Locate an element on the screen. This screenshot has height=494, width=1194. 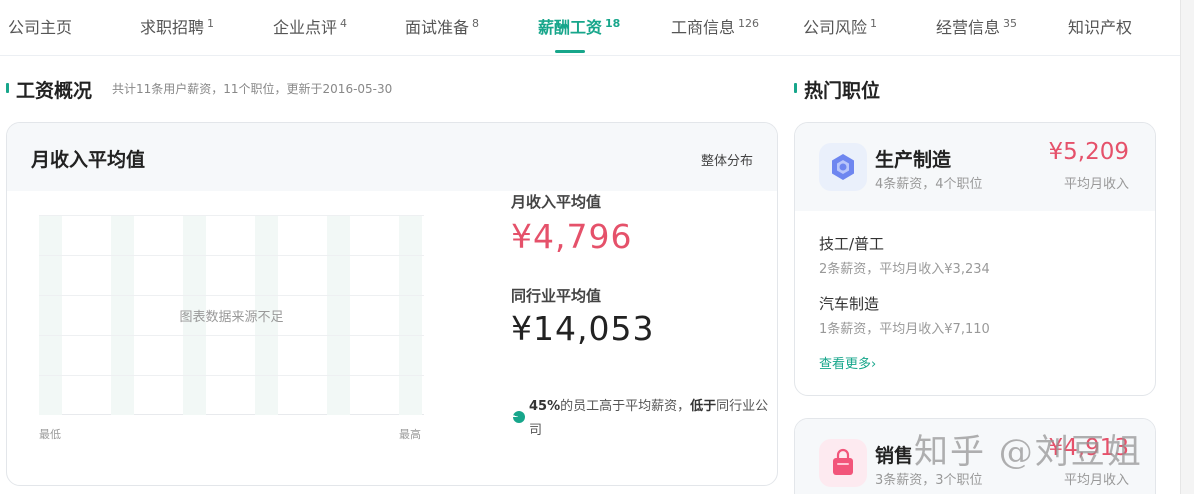
avg-income-value: ¥4,796 is located at coordinates (572, 236).